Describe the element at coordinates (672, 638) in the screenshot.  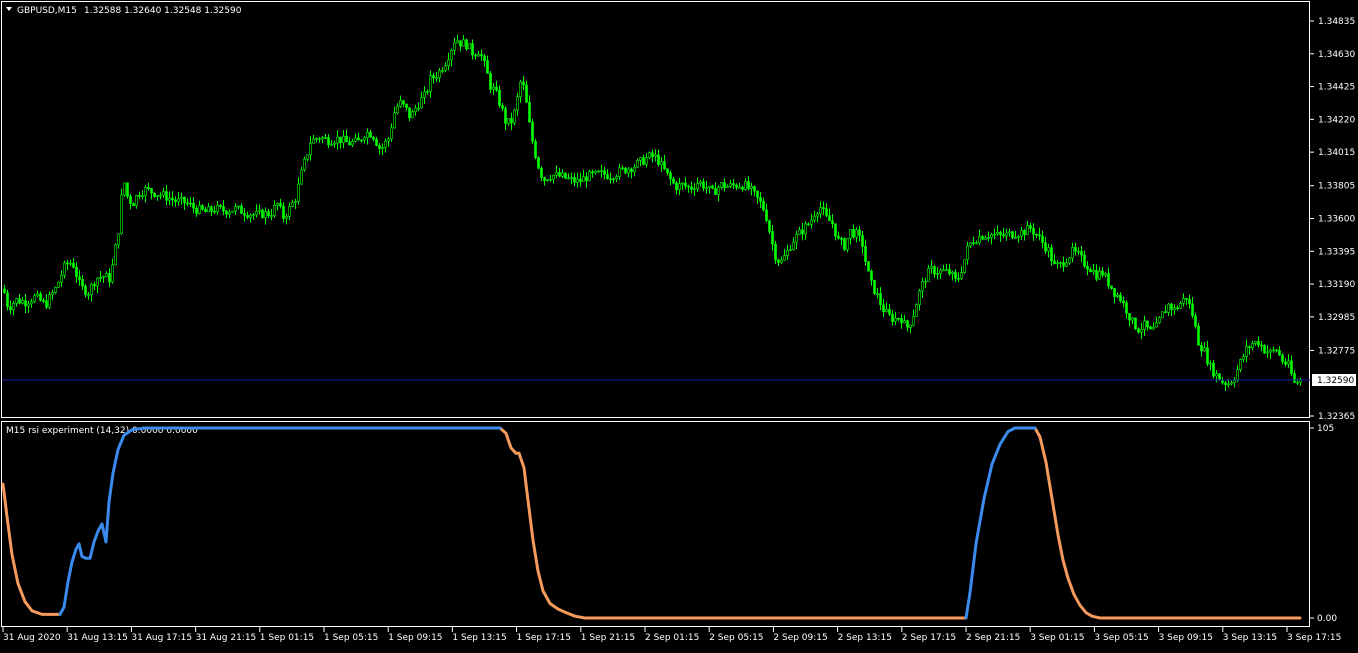
I see `time-tick-label: 2 Sep 01:15` at that location.